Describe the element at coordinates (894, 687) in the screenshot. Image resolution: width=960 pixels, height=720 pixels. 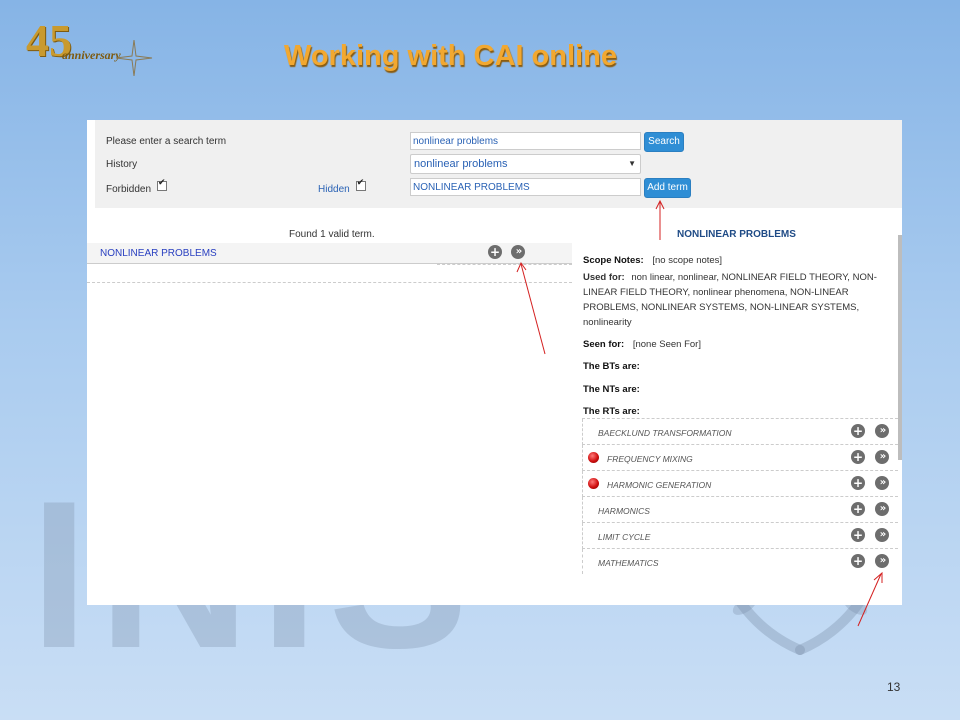
I see `page-number: 13` at that location.